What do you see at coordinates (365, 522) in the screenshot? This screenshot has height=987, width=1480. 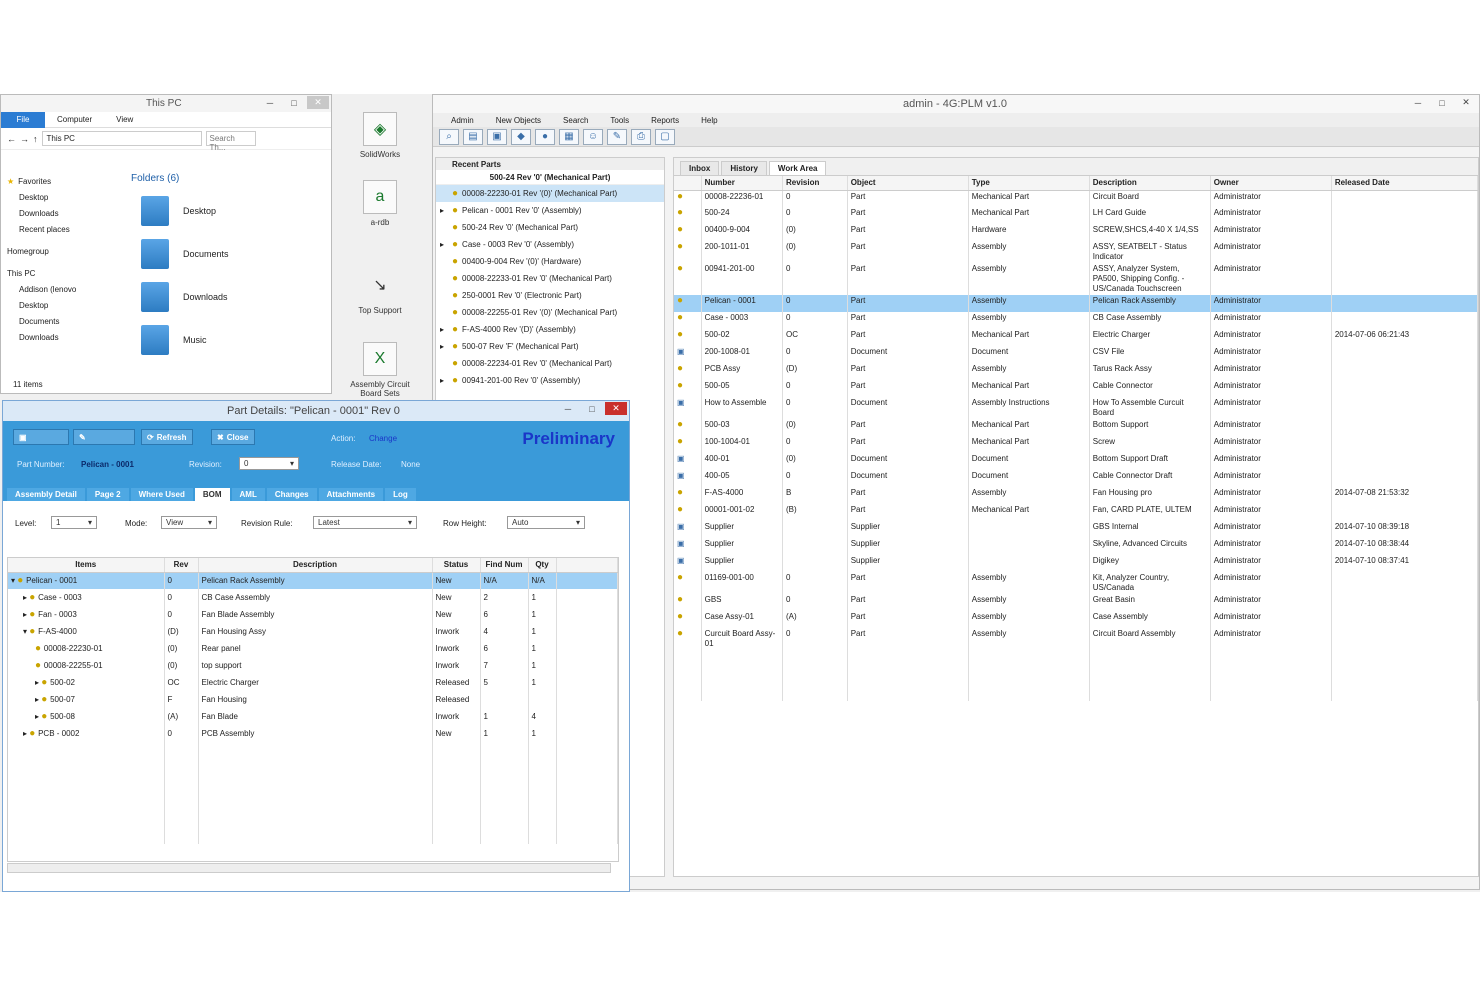 I see `revision-rule-select: Latest ▾` at bounding box center [365, 522].